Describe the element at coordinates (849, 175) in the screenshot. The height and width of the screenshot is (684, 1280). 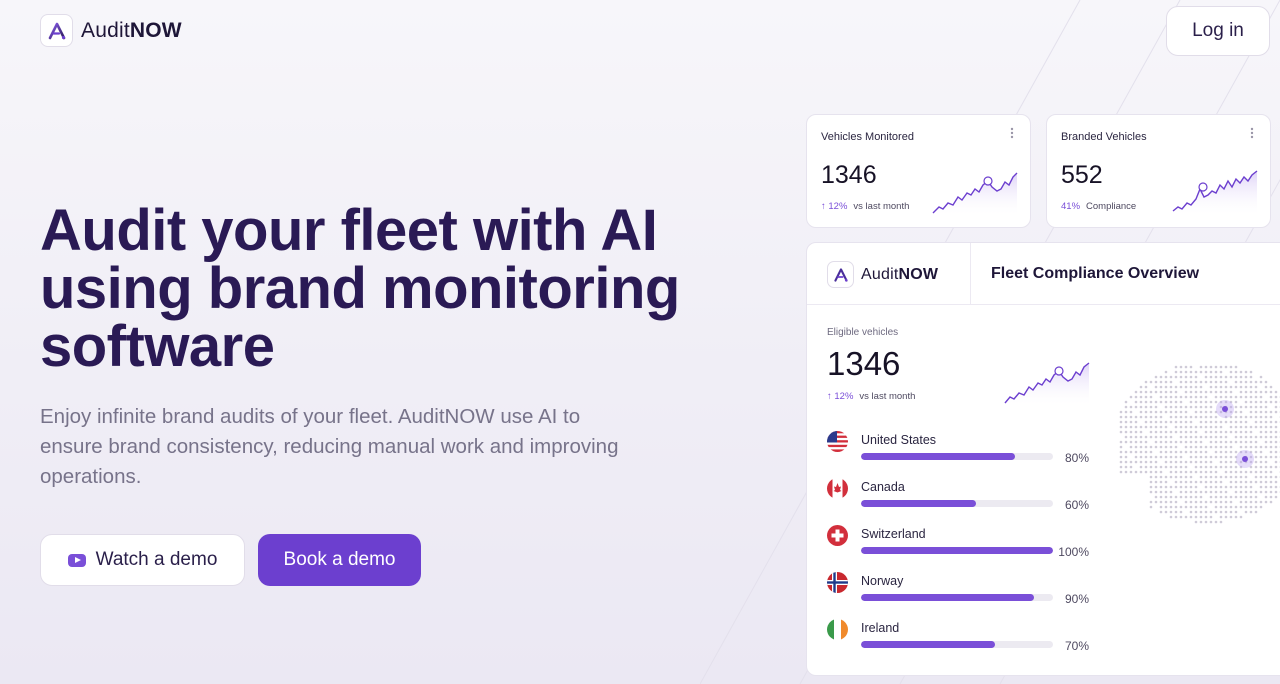
I see `stat-value: 1346` at that location.